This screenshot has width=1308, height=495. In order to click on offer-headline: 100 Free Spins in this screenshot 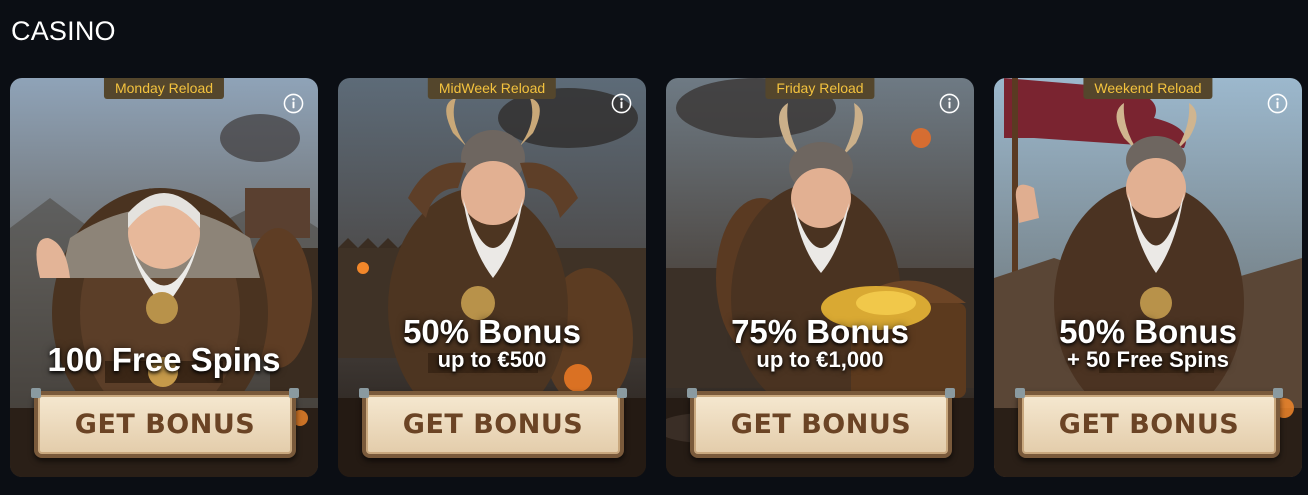, I will do `click(164, 359)`.